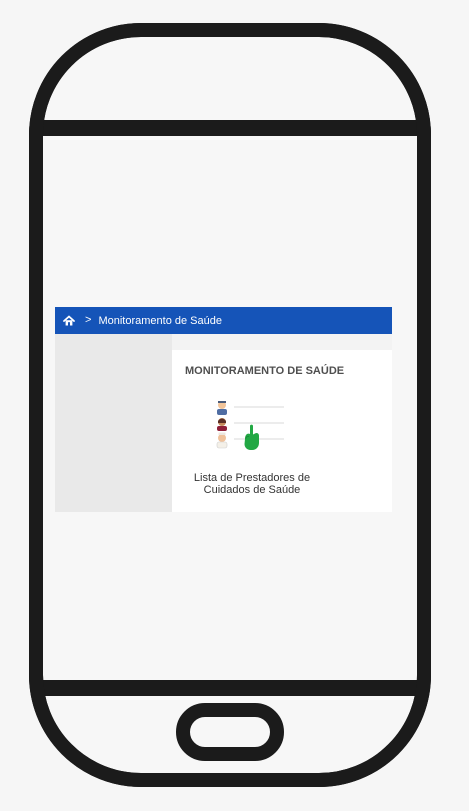  Describe the element at coordinates (223, 320) in the screenshot. I see `breadcrumb-bar: > Monitoramento de Saúde` at that location.